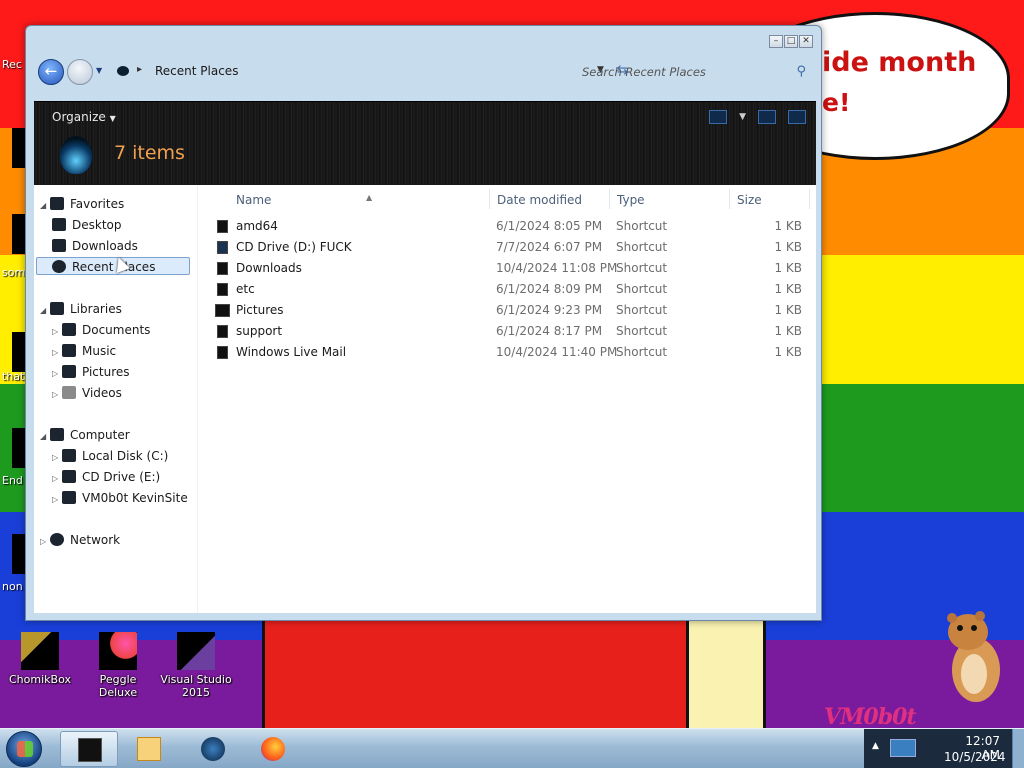 Image resolution: width=1024 pixels, height=768 pixels. What do you see at coordinates (69, 455) in the screenshot?
I see `drive-icon` at bounding box center [69, 455].